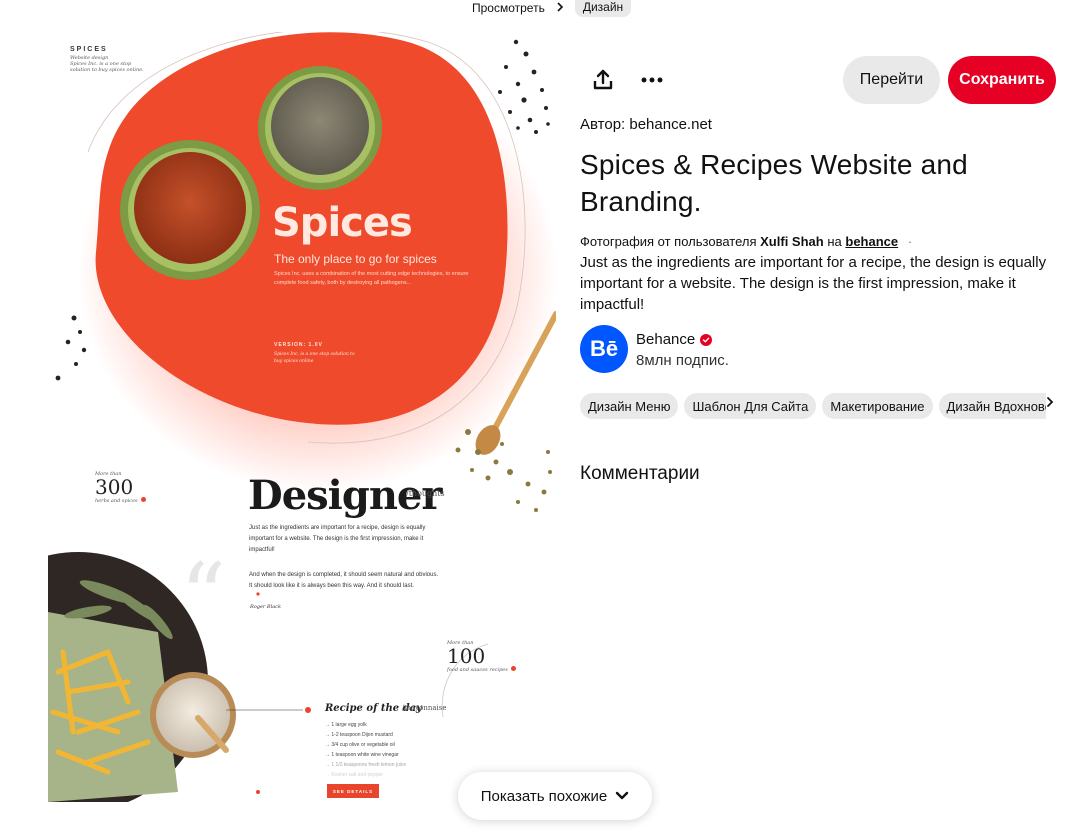  What do you see at coordinates (466, 656) in the screenshot?
I see `stat-number: 100` at bounding box center [466, 656].